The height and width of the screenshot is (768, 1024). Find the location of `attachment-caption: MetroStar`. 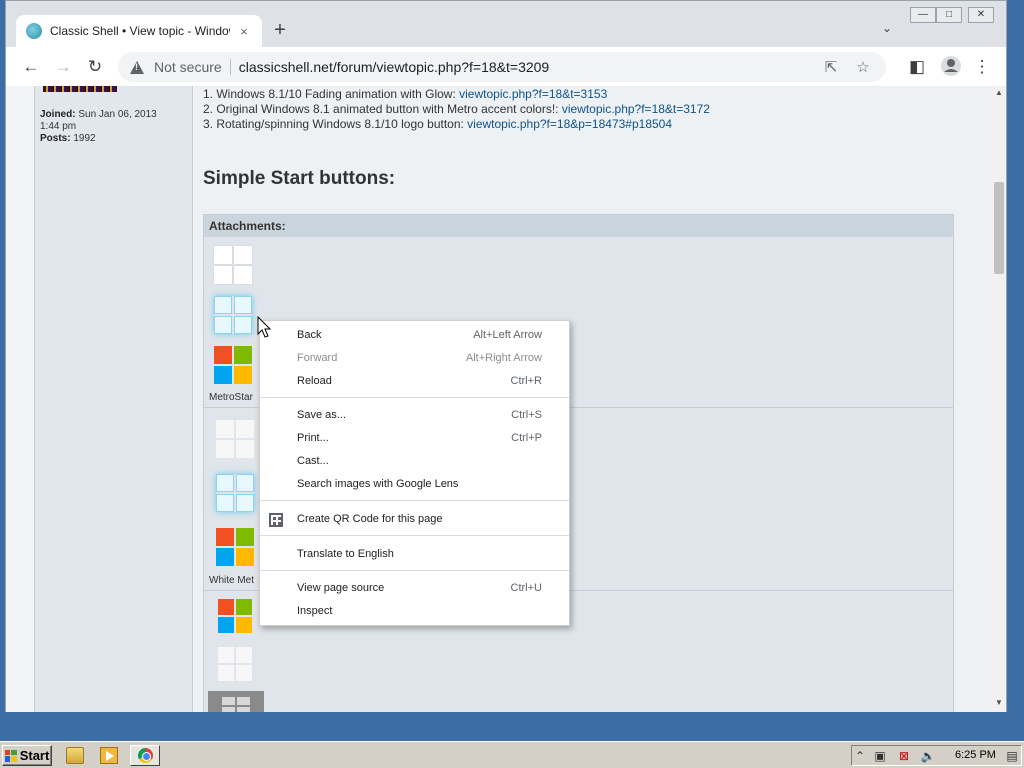

attachment-caption: MetroStar is located at coordinates (231, 397).